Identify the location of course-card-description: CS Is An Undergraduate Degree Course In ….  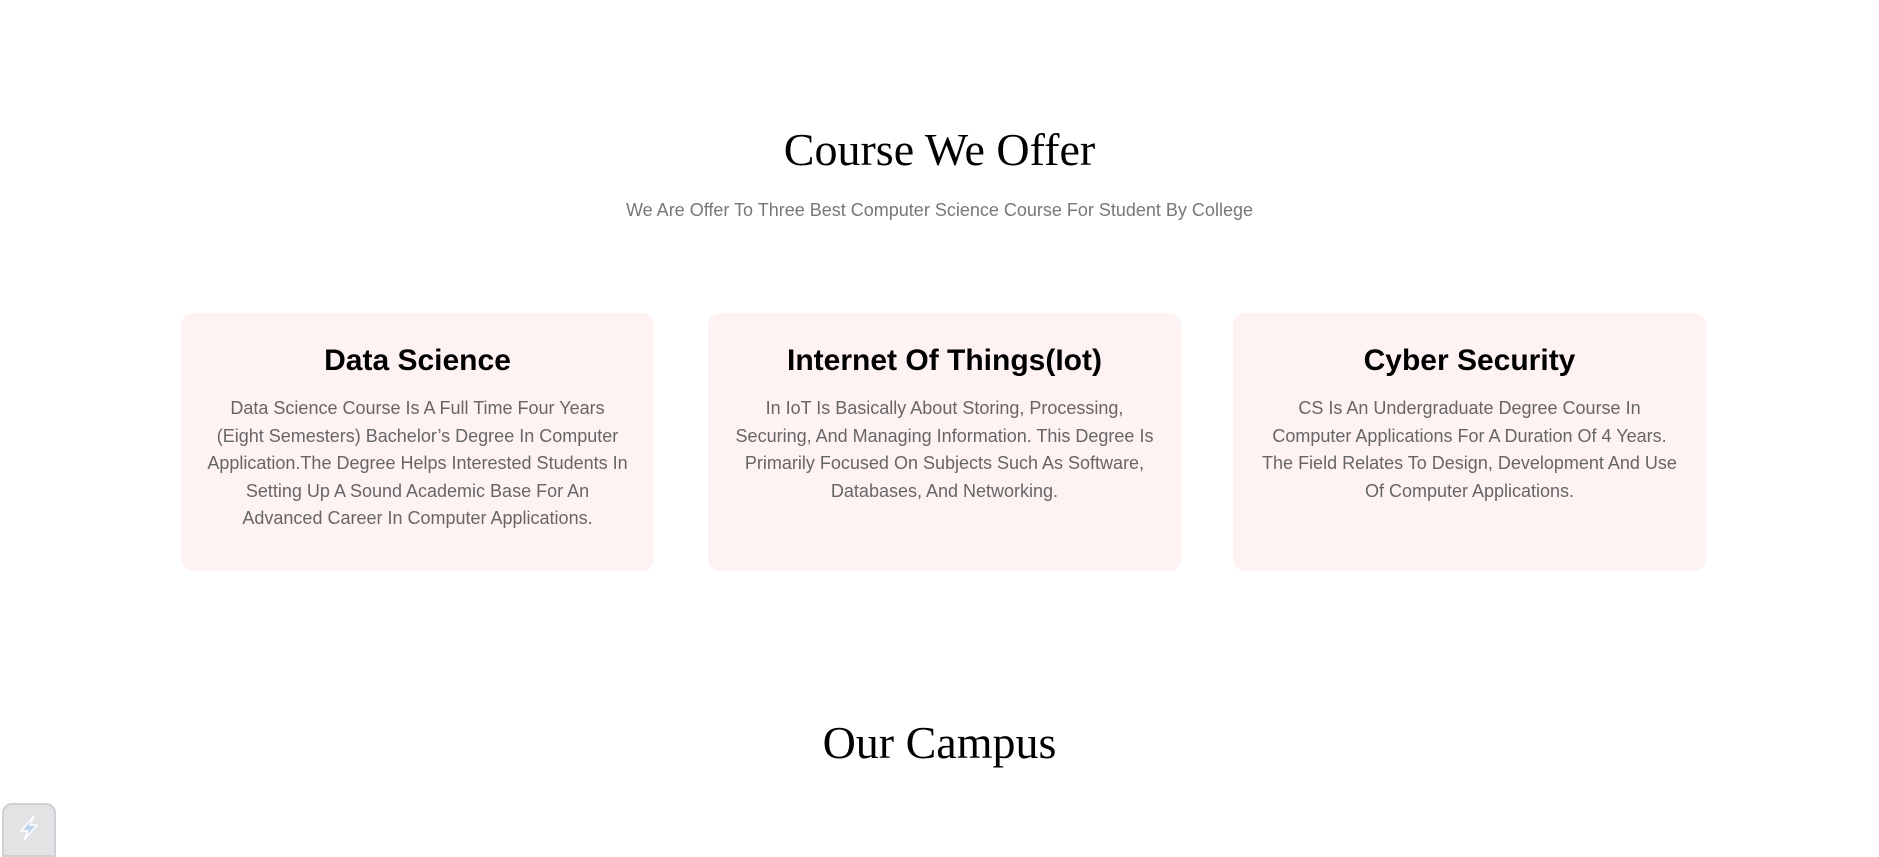
(1469, 449).